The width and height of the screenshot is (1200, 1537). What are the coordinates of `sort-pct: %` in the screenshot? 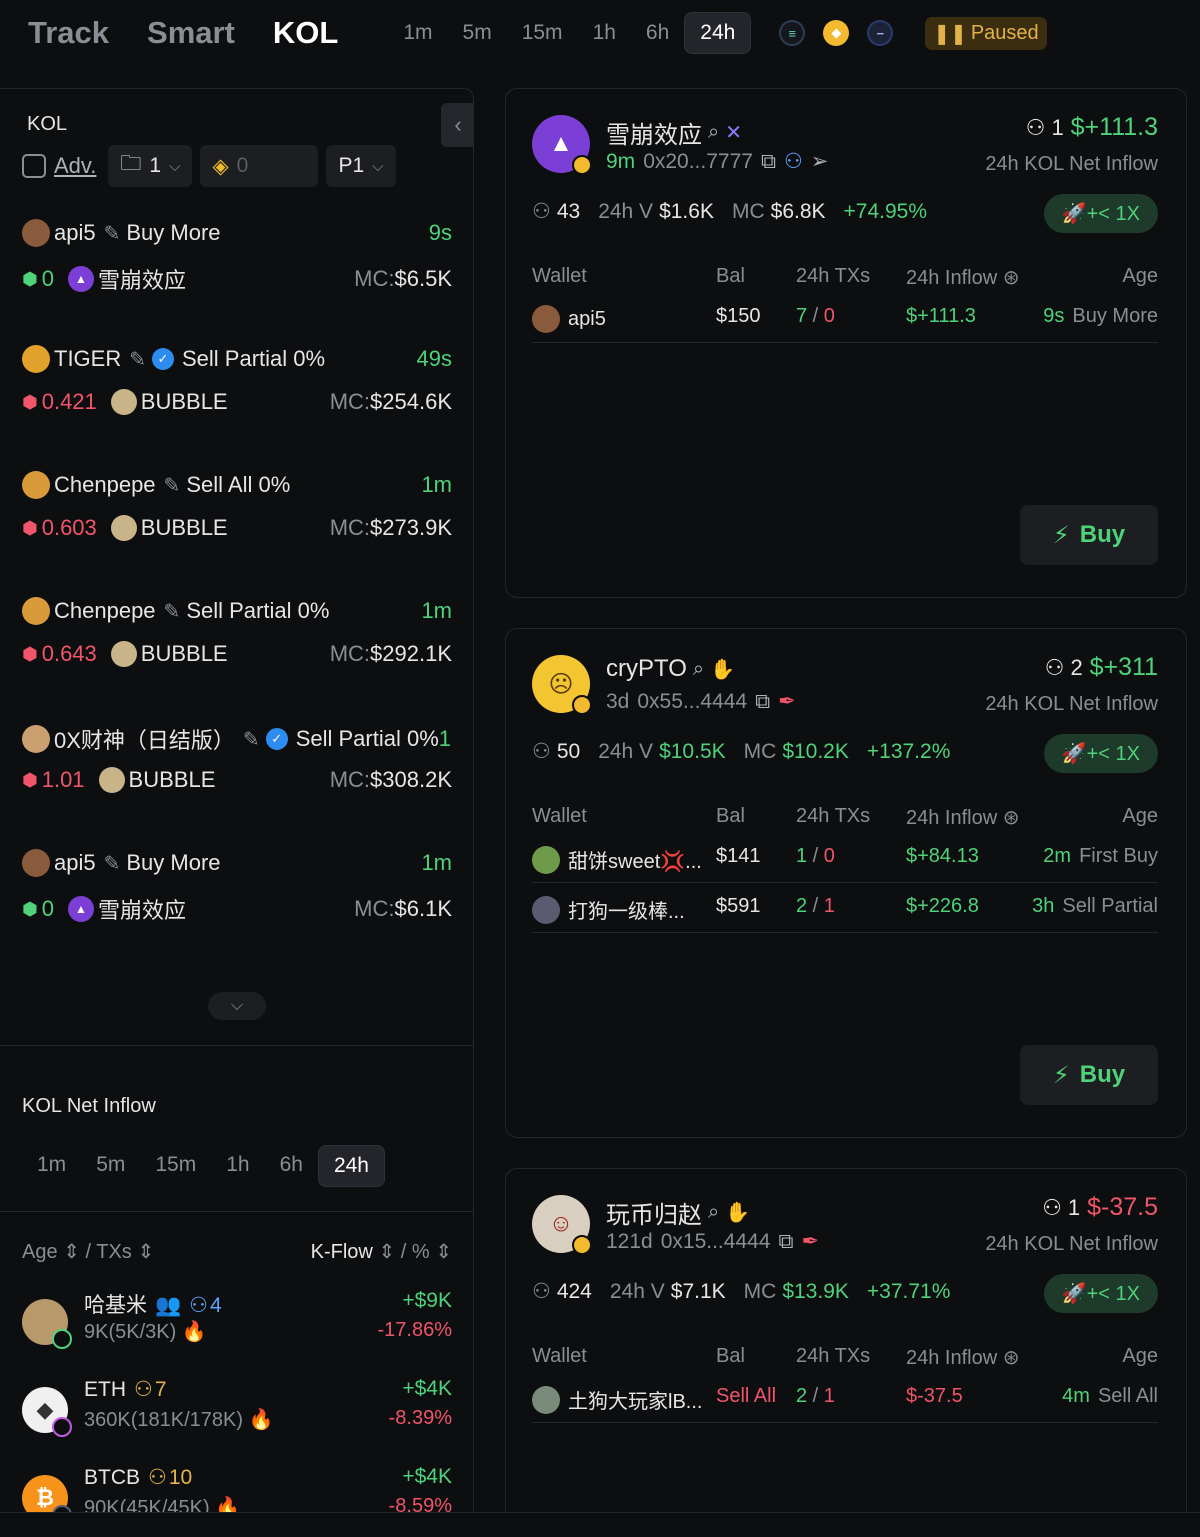 It's located at (421, 1252).